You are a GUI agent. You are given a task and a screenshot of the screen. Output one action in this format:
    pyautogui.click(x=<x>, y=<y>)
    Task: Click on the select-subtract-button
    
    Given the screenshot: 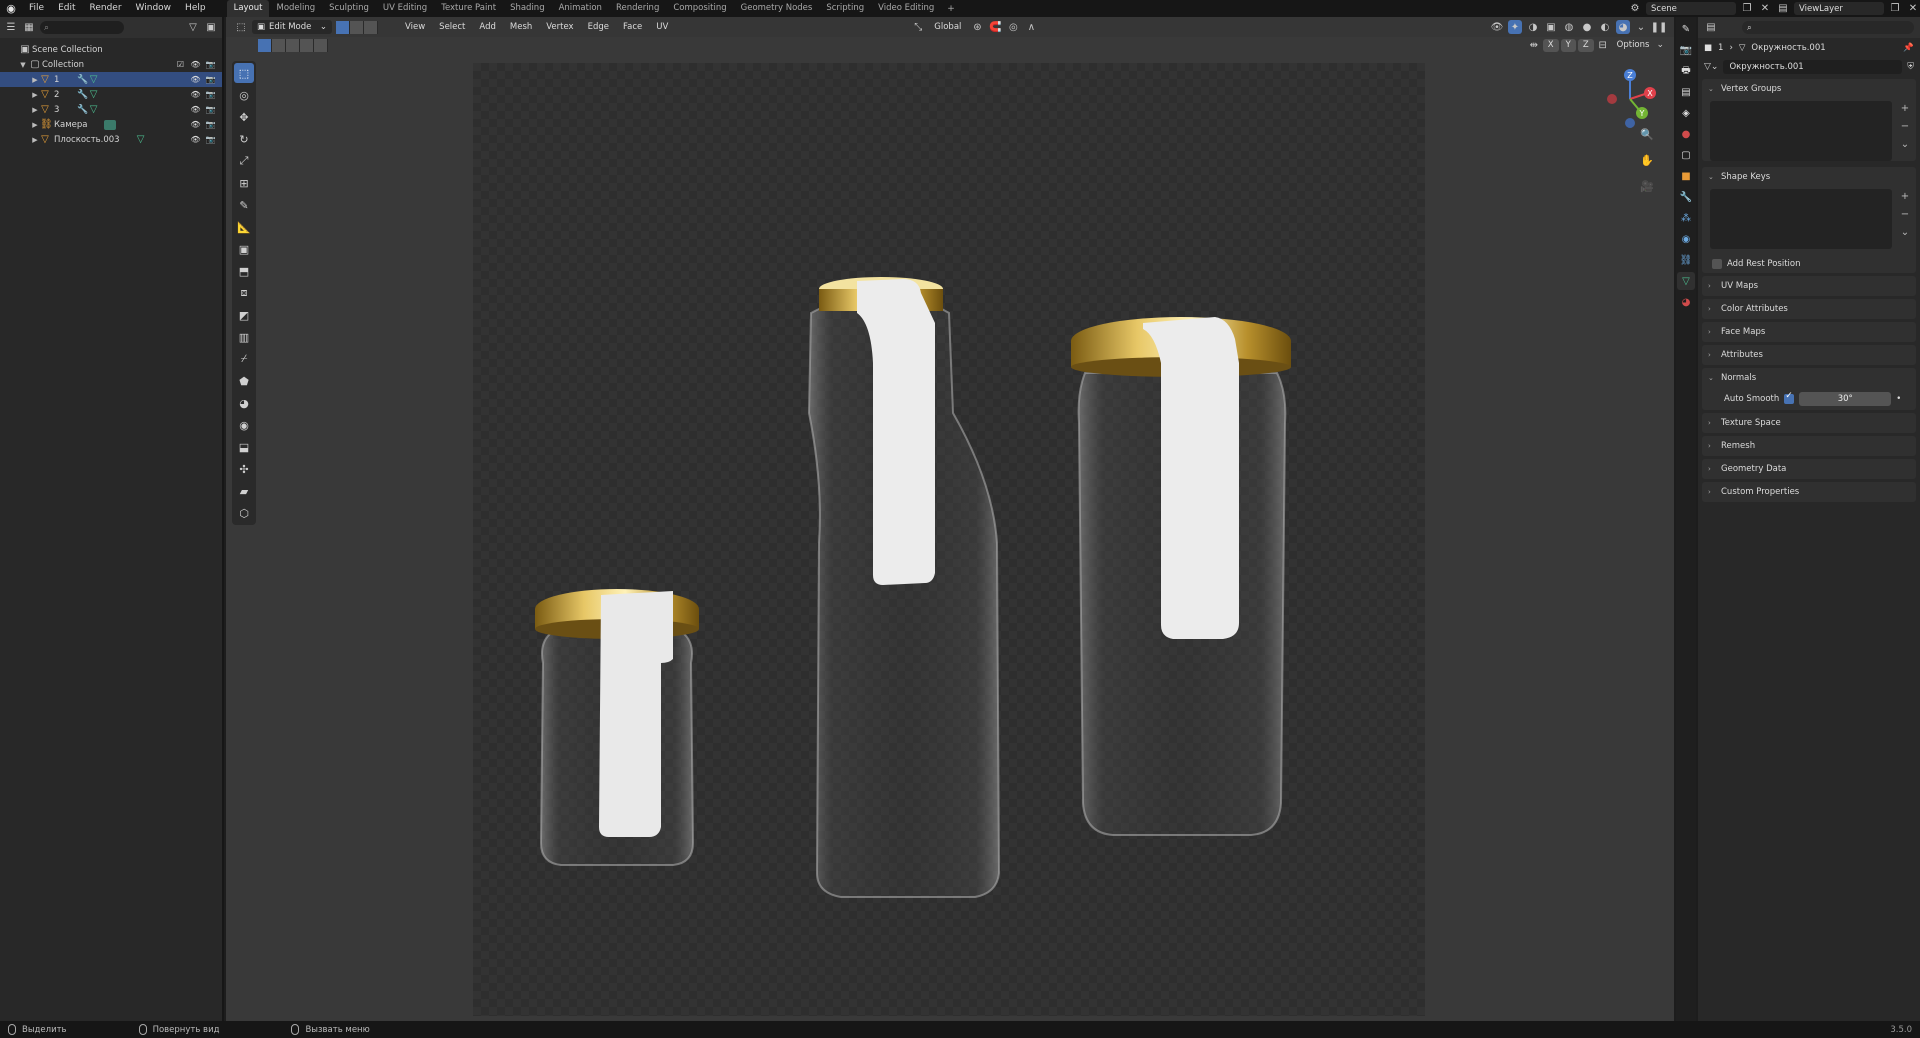 What is the action you would take?
    pyautogui.click(x=293, y=45)
    